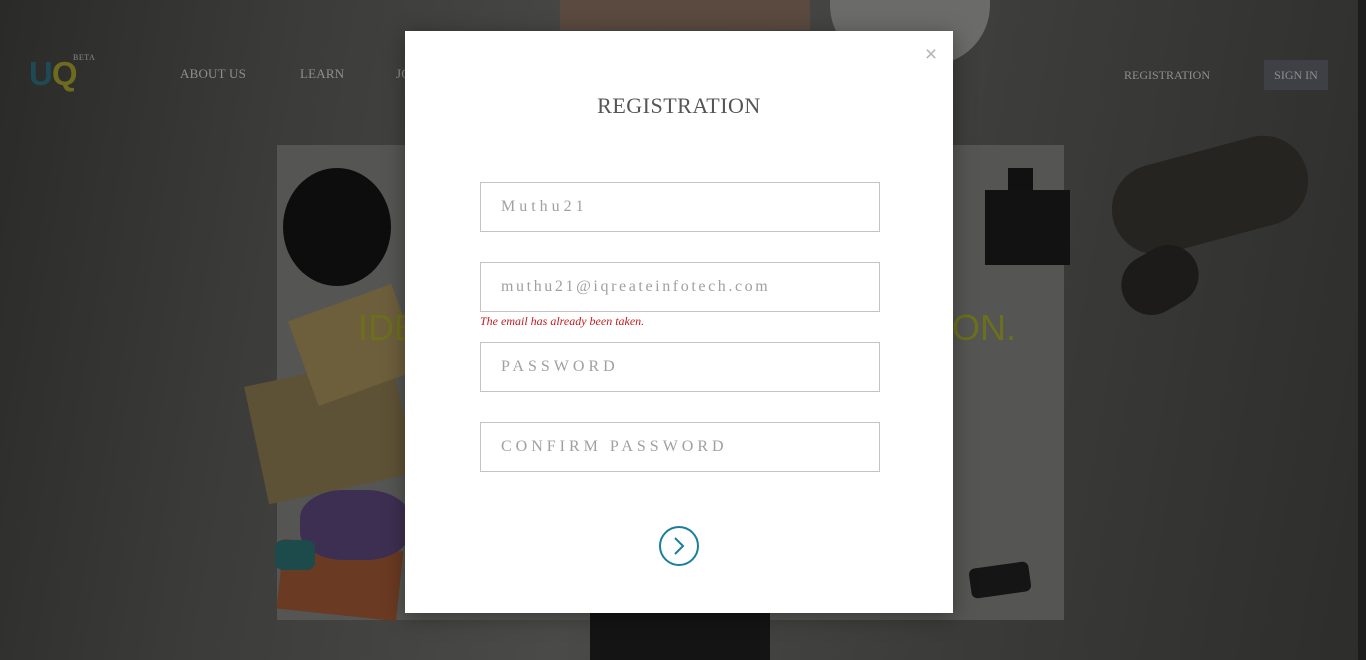  What do you see at coordinates (931, 55) in the screenshot?
I see `close-icon: ×` at bounding box center [931, 55].